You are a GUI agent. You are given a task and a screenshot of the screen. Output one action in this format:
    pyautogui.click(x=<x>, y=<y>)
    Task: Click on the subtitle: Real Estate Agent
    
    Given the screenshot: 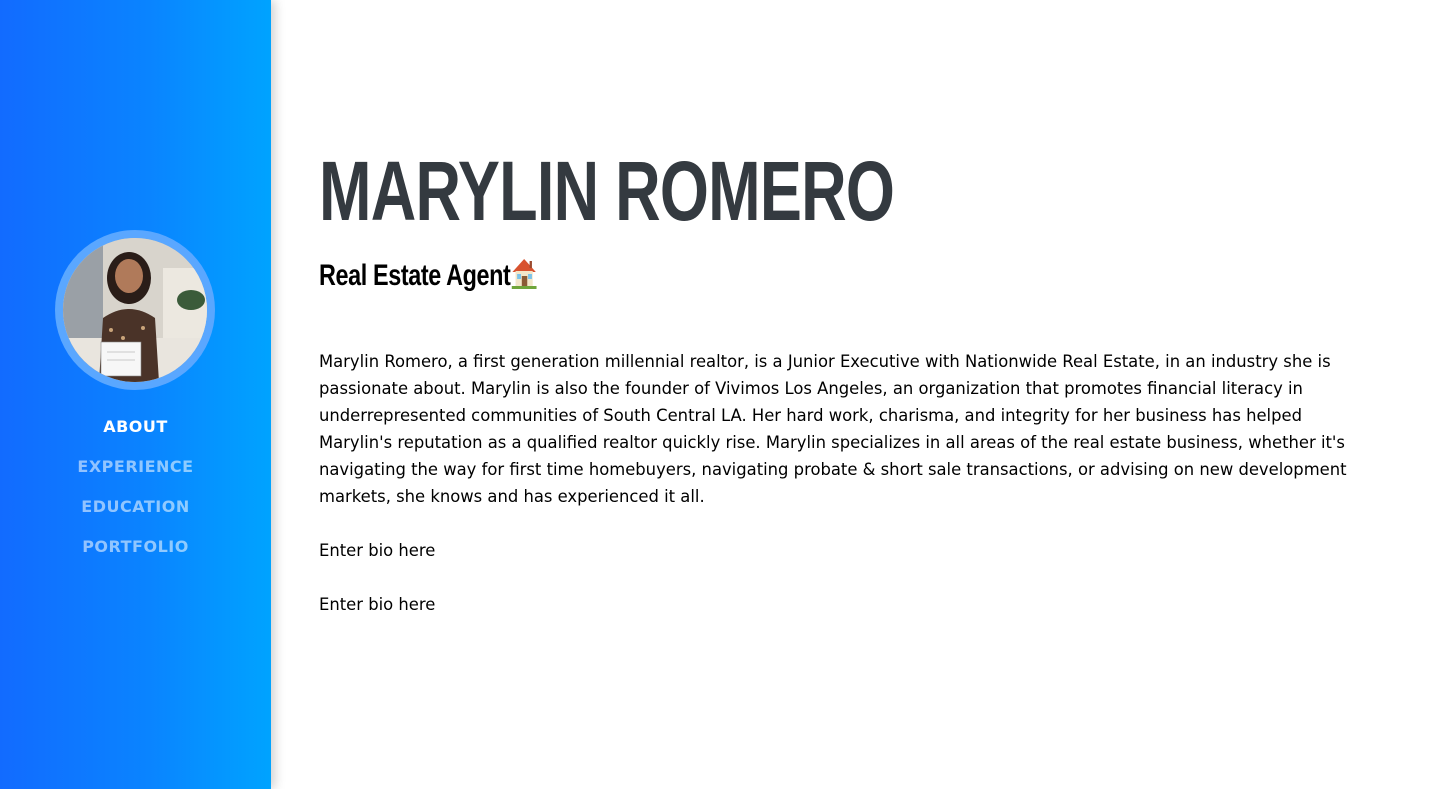 What is the action you would take?
    pyautogui.click(x=428, y=278)
    